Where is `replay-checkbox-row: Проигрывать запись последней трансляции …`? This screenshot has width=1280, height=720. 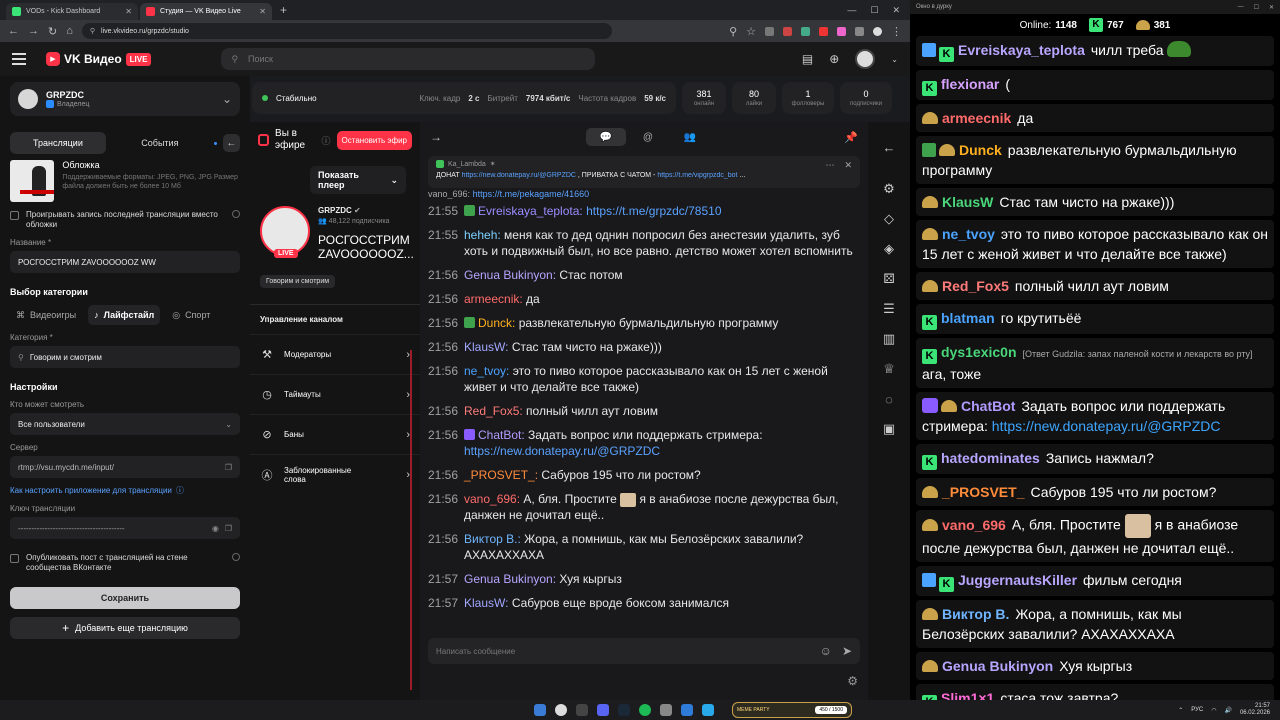
replay-checkbox-row: Проигрывать запись последней трансляции … is located at coordinates (125, 220).